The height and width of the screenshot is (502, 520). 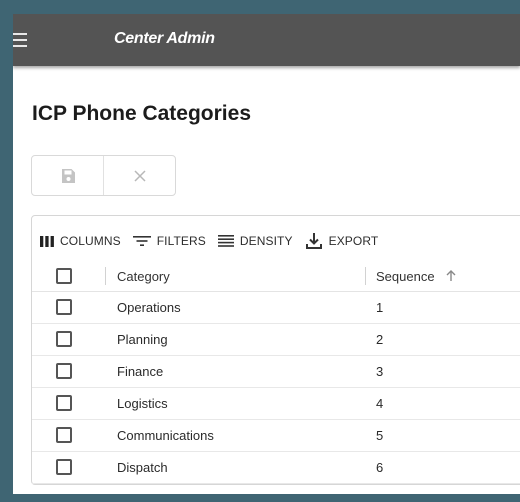 I want to click on density-label: DENSITY, so click(x=266, y=241).